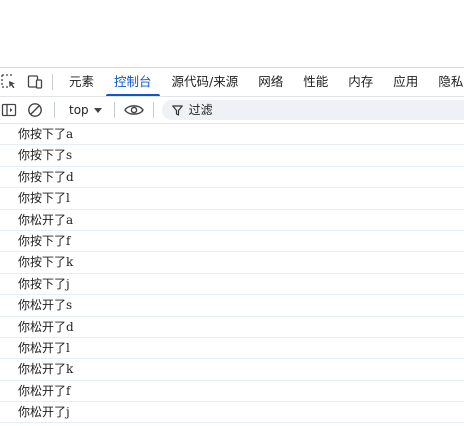  I want to click on context-selector: top, so click(85, 110).